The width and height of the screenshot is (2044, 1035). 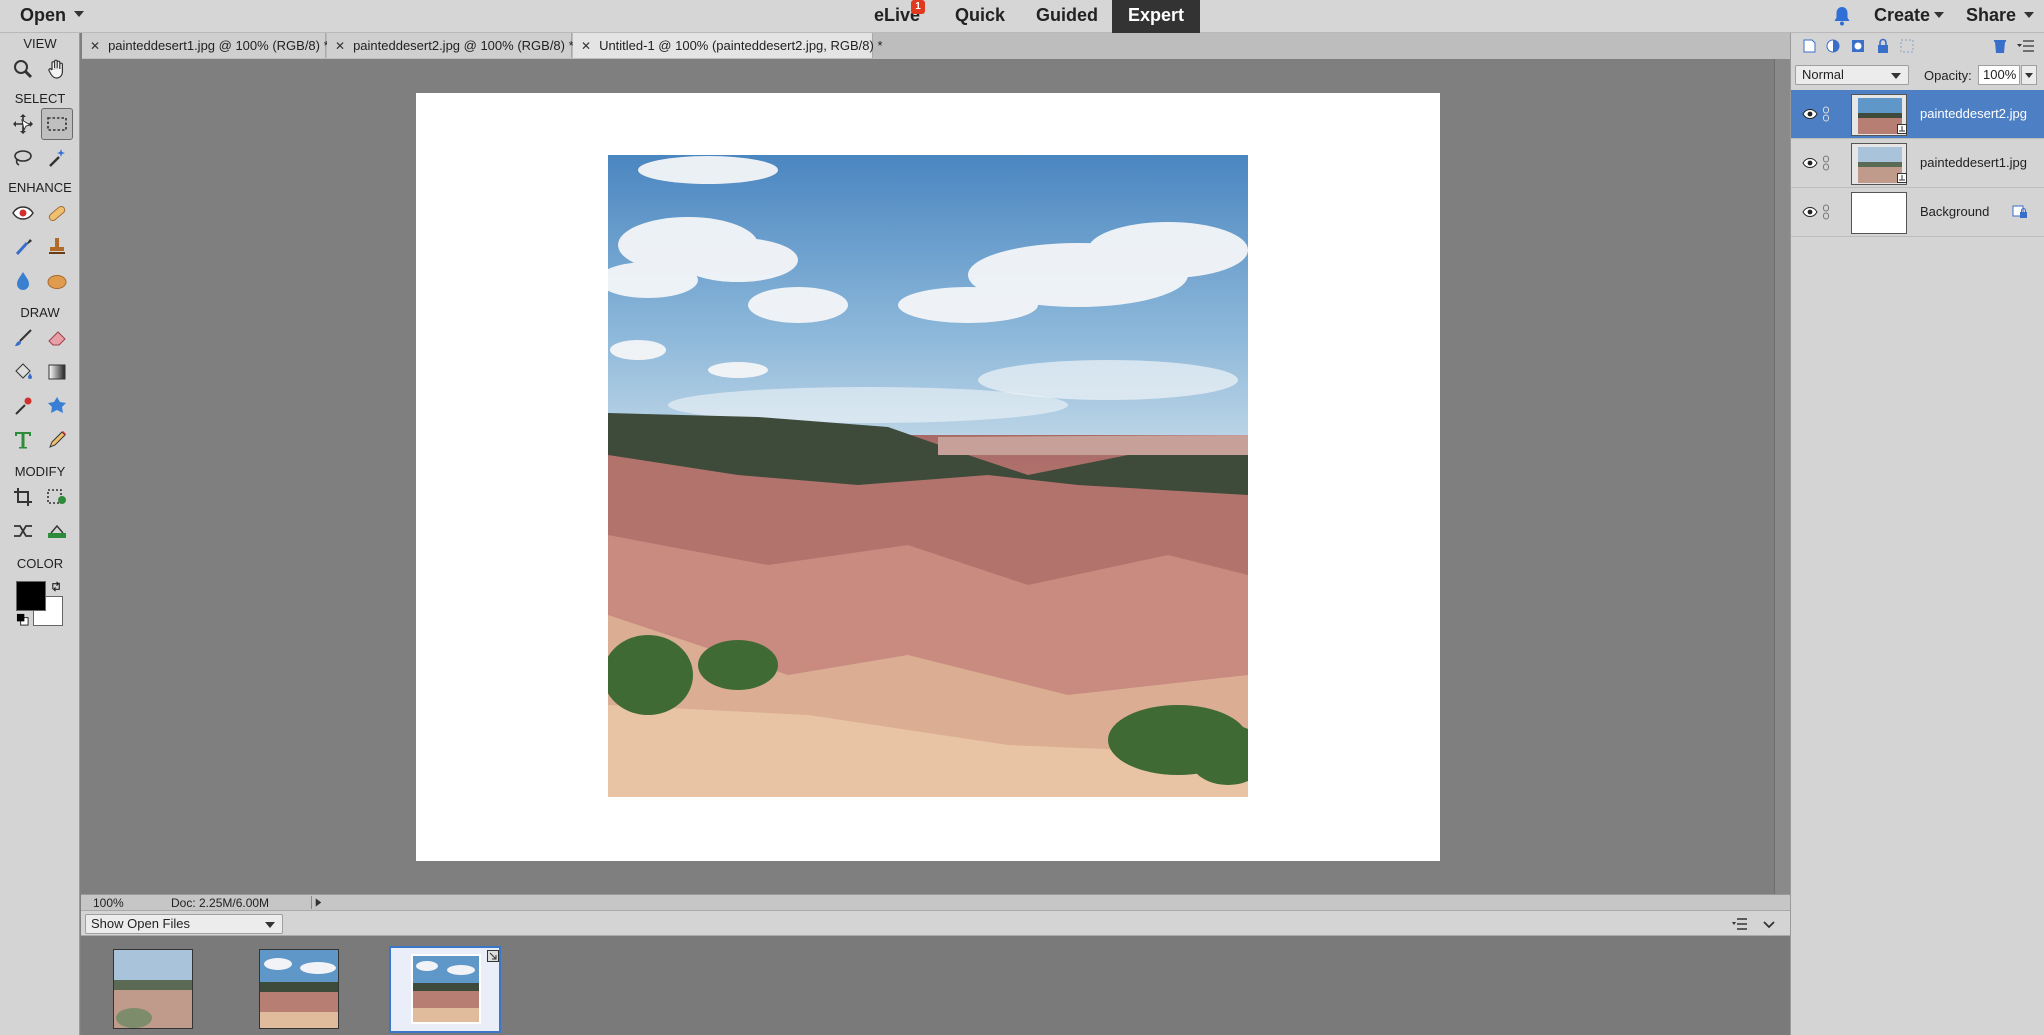 I want to click on magic-wand-tool, so click(x=57, y=158).